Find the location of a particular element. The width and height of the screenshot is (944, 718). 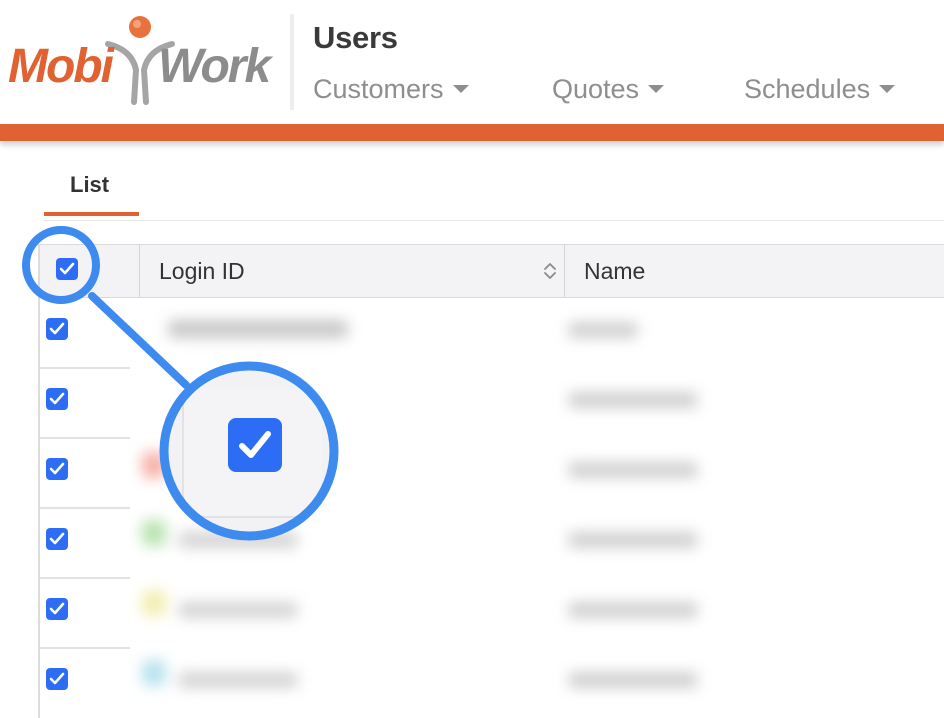

nav-schedules-label: Schedules is located at coordinates (807, 89).